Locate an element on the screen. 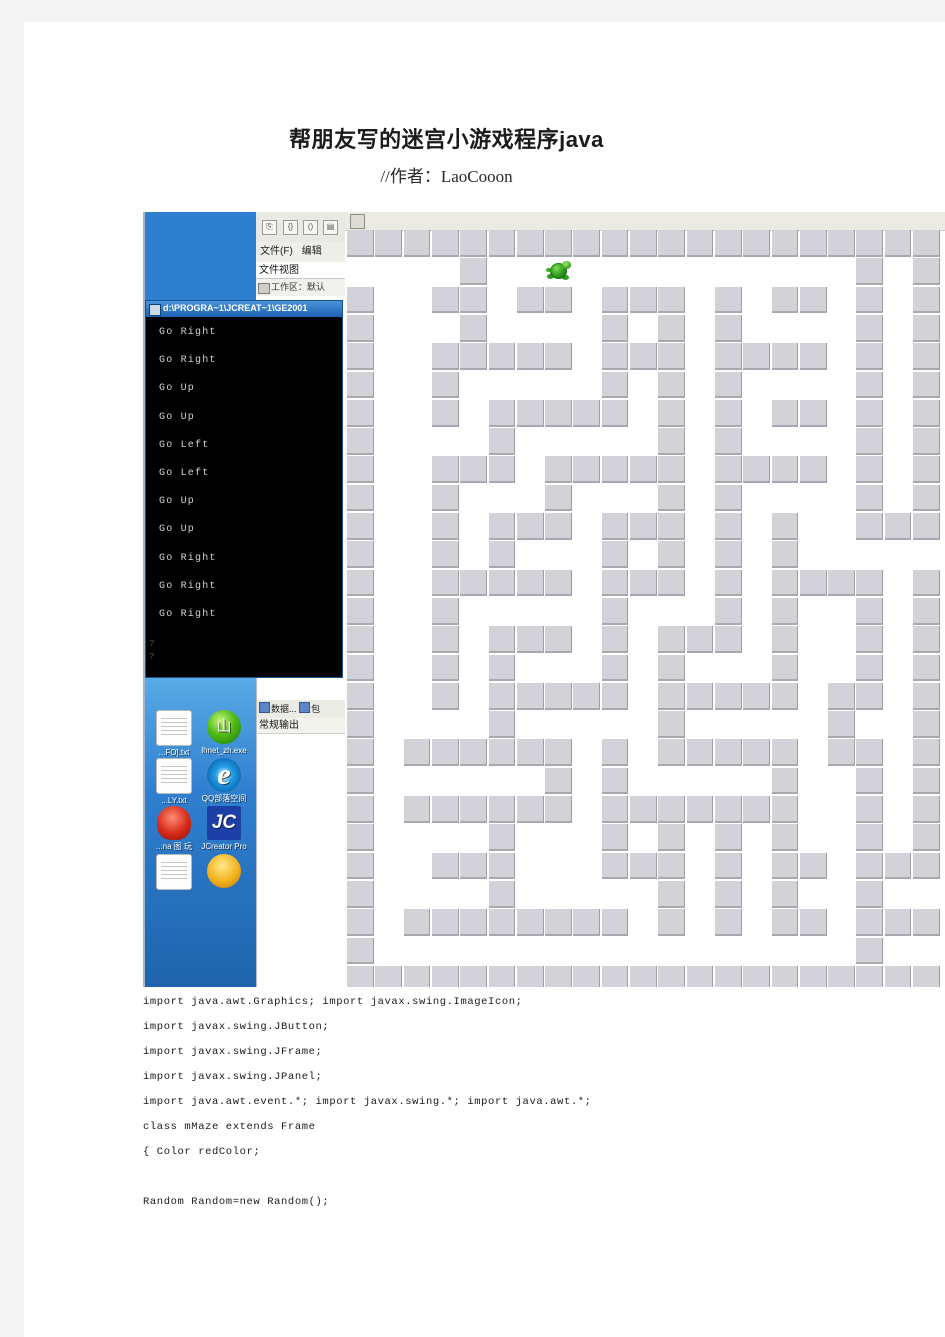 This screenshot has height=1337, width=945. toolbar-button-1: ⎘ is located at coordinates (269, 227).